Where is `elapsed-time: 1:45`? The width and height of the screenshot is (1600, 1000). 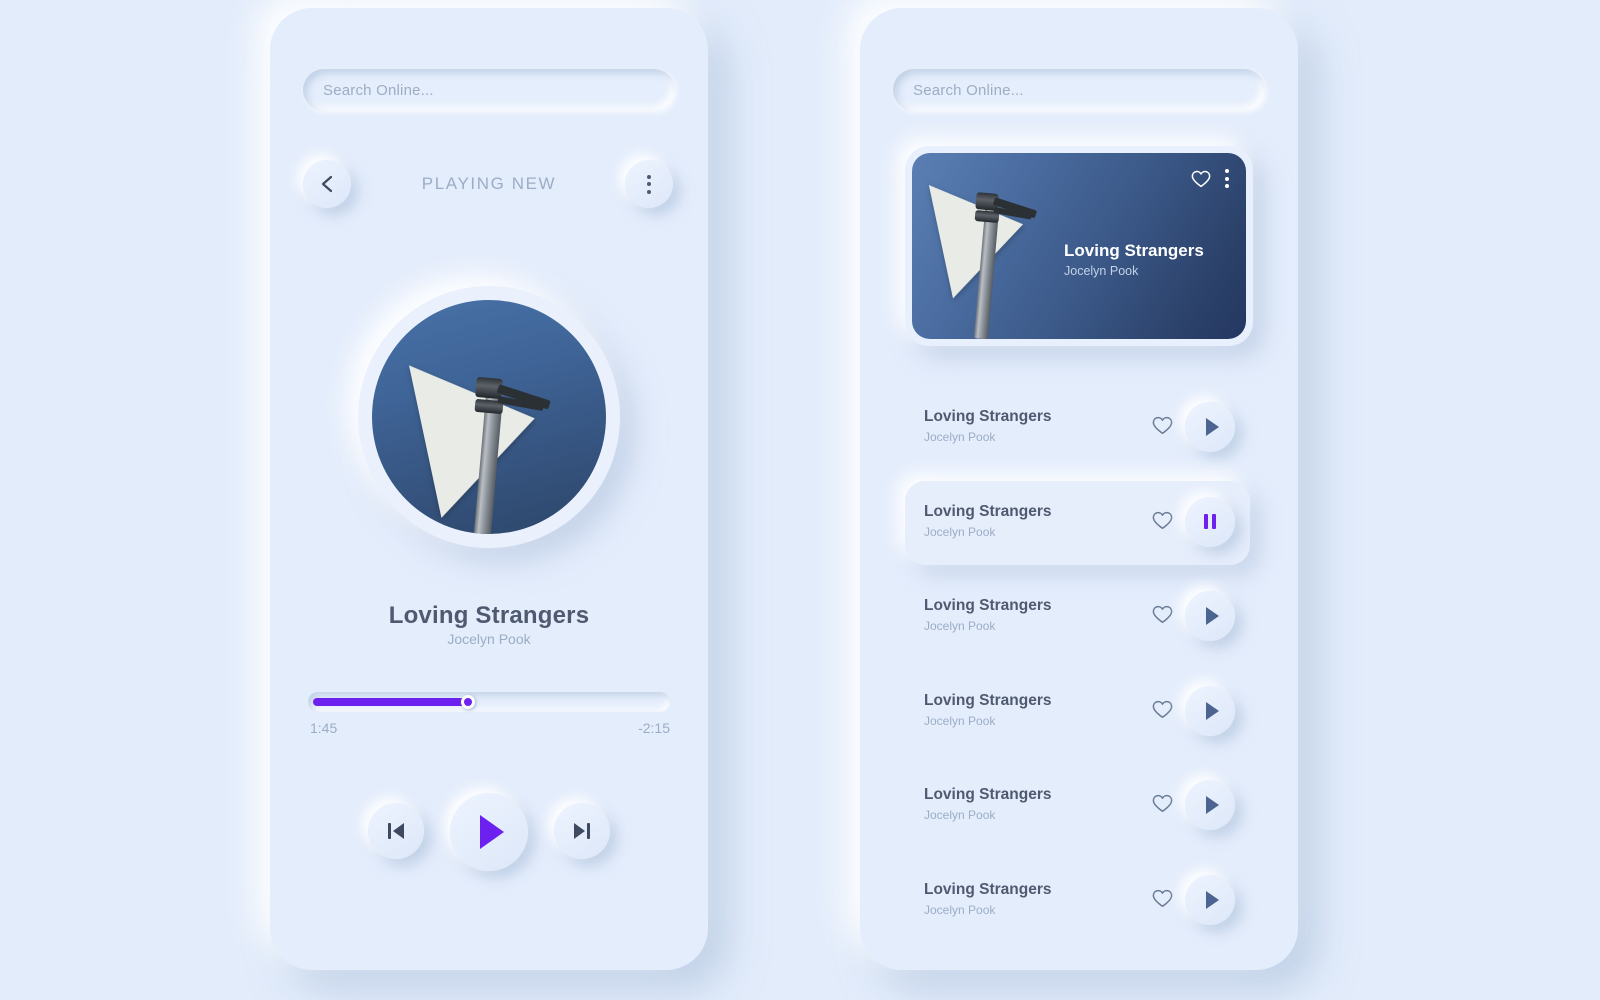 elapsed-time: 1:45 is located at coordinates (324, 728).